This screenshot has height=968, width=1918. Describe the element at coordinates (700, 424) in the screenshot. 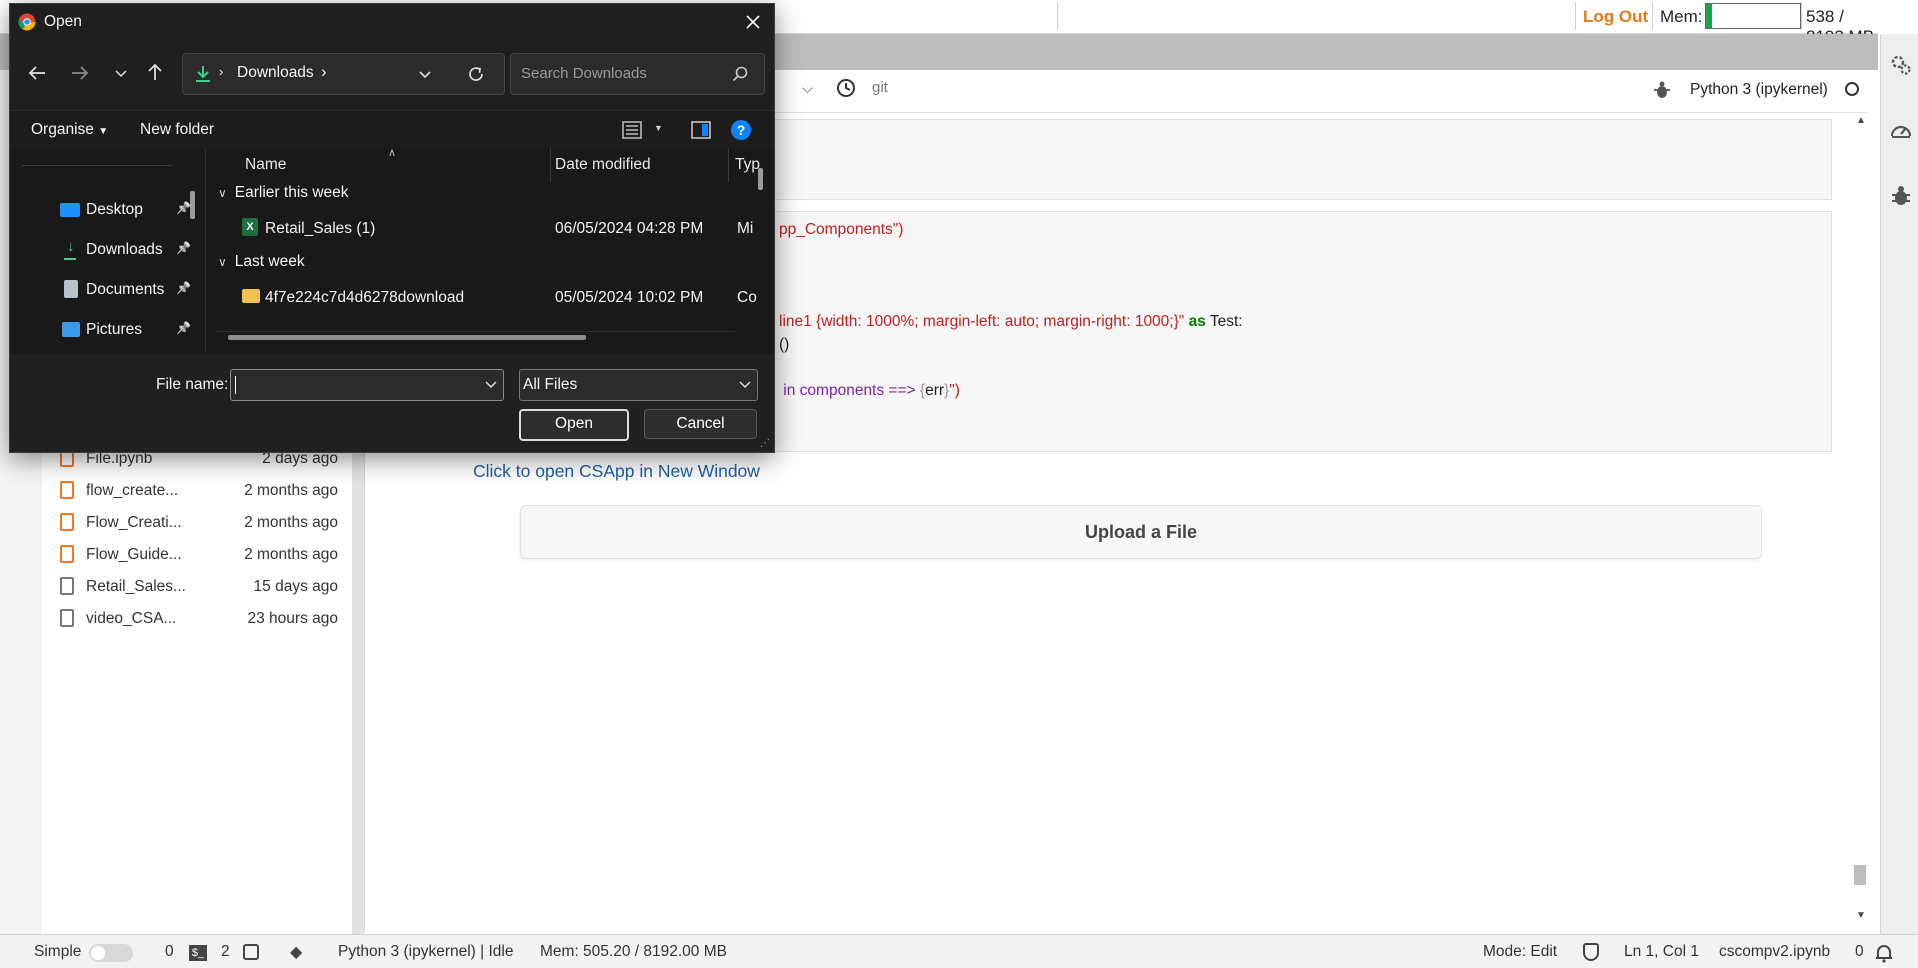

I see `cancel-button: Cancel` at that location.